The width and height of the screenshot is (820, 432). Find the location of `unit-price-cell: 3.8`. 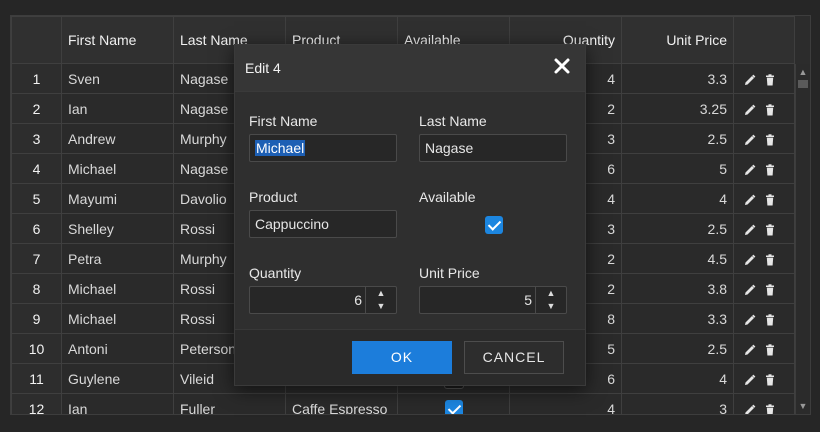

unit-price-cell: 3.8 is located at coordinates (677, 288).